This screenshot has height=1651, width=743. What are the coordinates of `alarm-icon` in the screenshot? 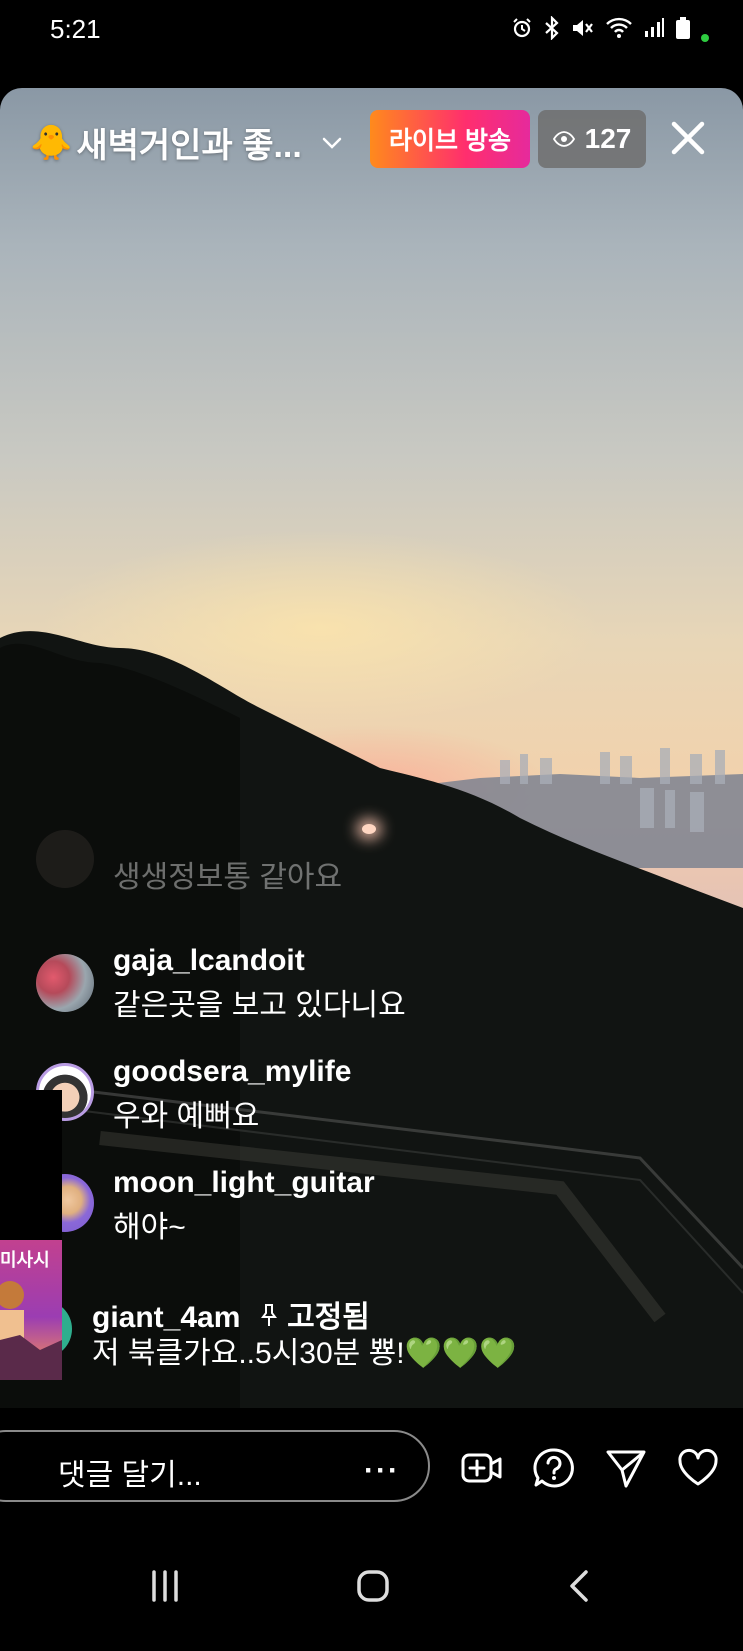 It's located at (522, 30).